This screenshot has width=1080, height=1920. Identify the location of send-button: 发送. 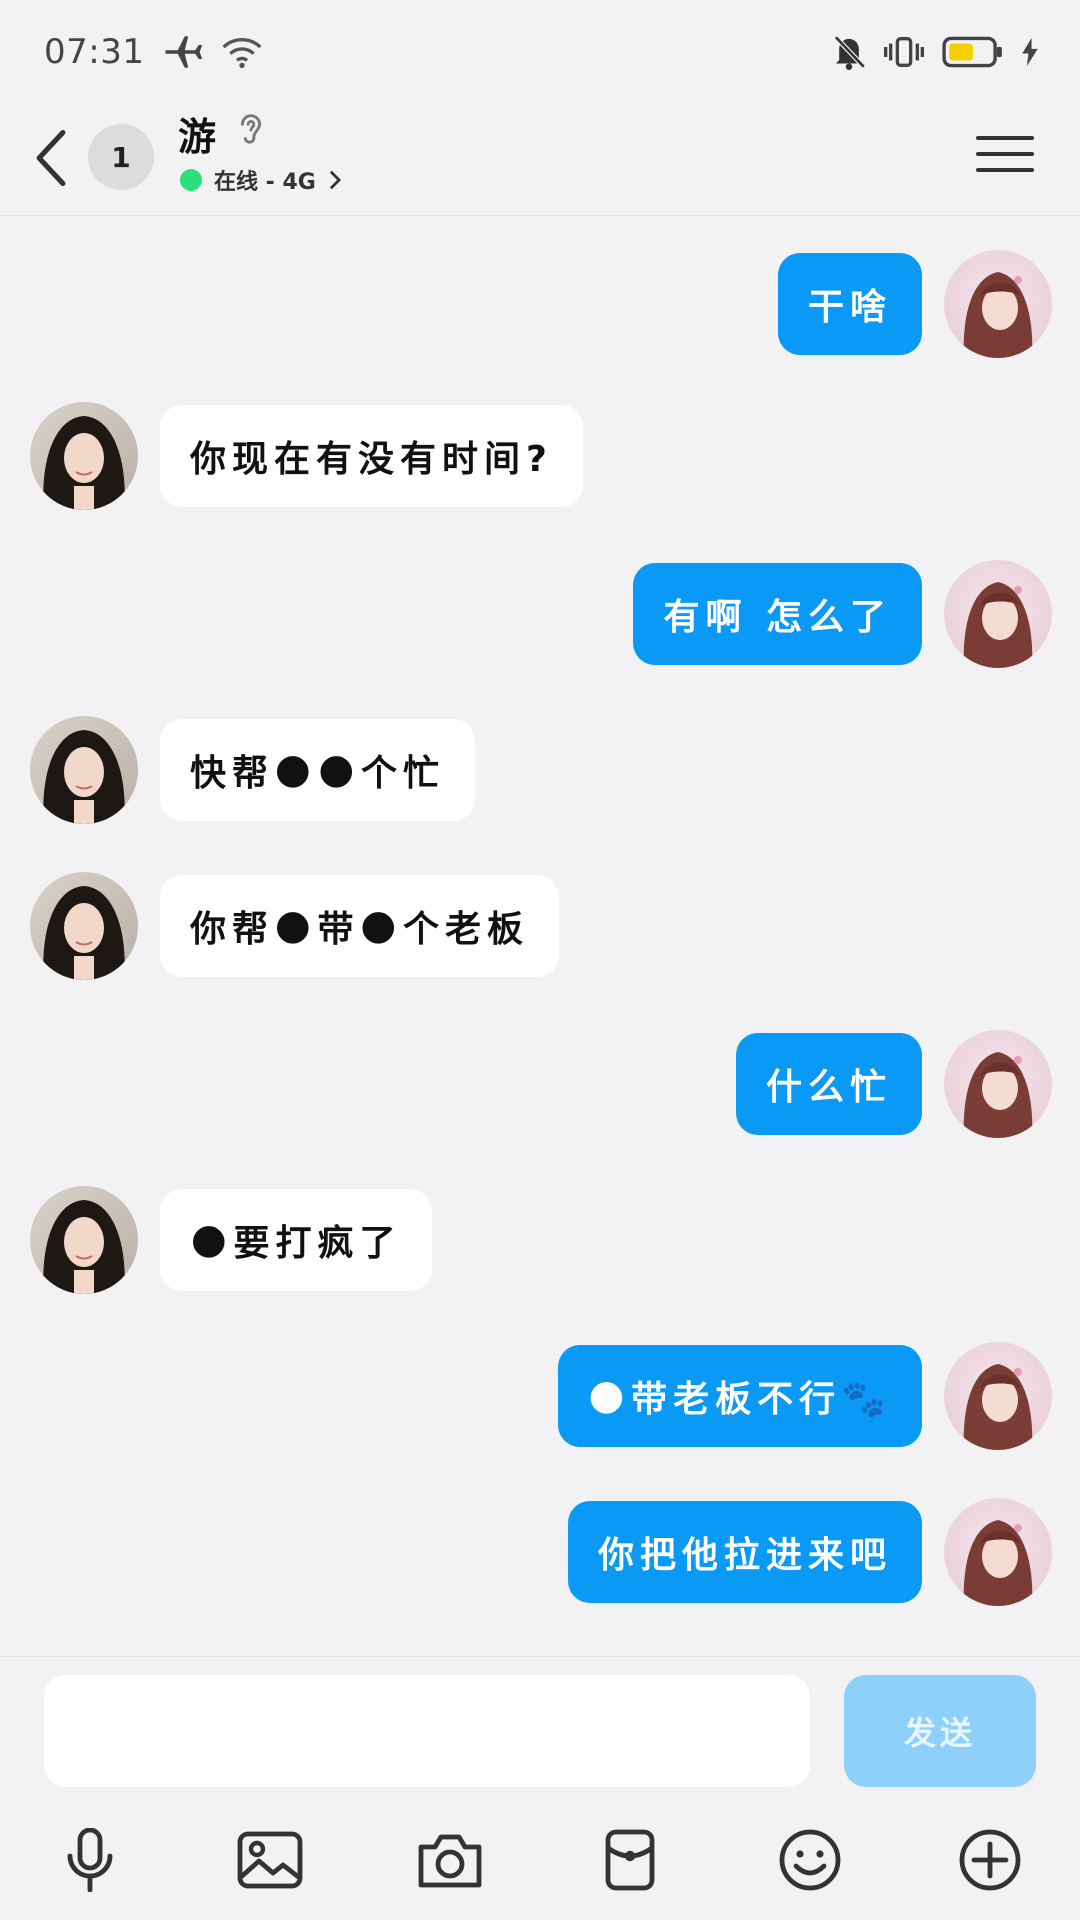
(940, 1731).